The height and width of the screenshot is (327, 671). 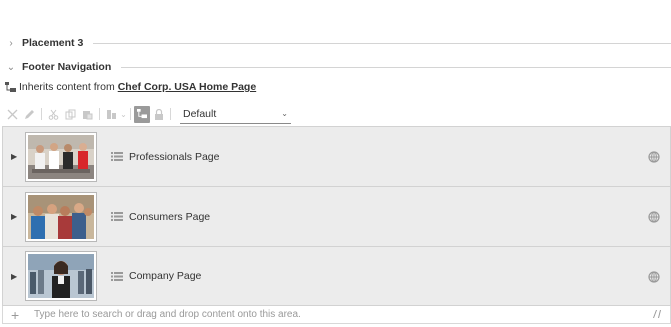 I want to click on inherit-source-link: Chef Corp. USA Home Page, so click(x=187, y=87).